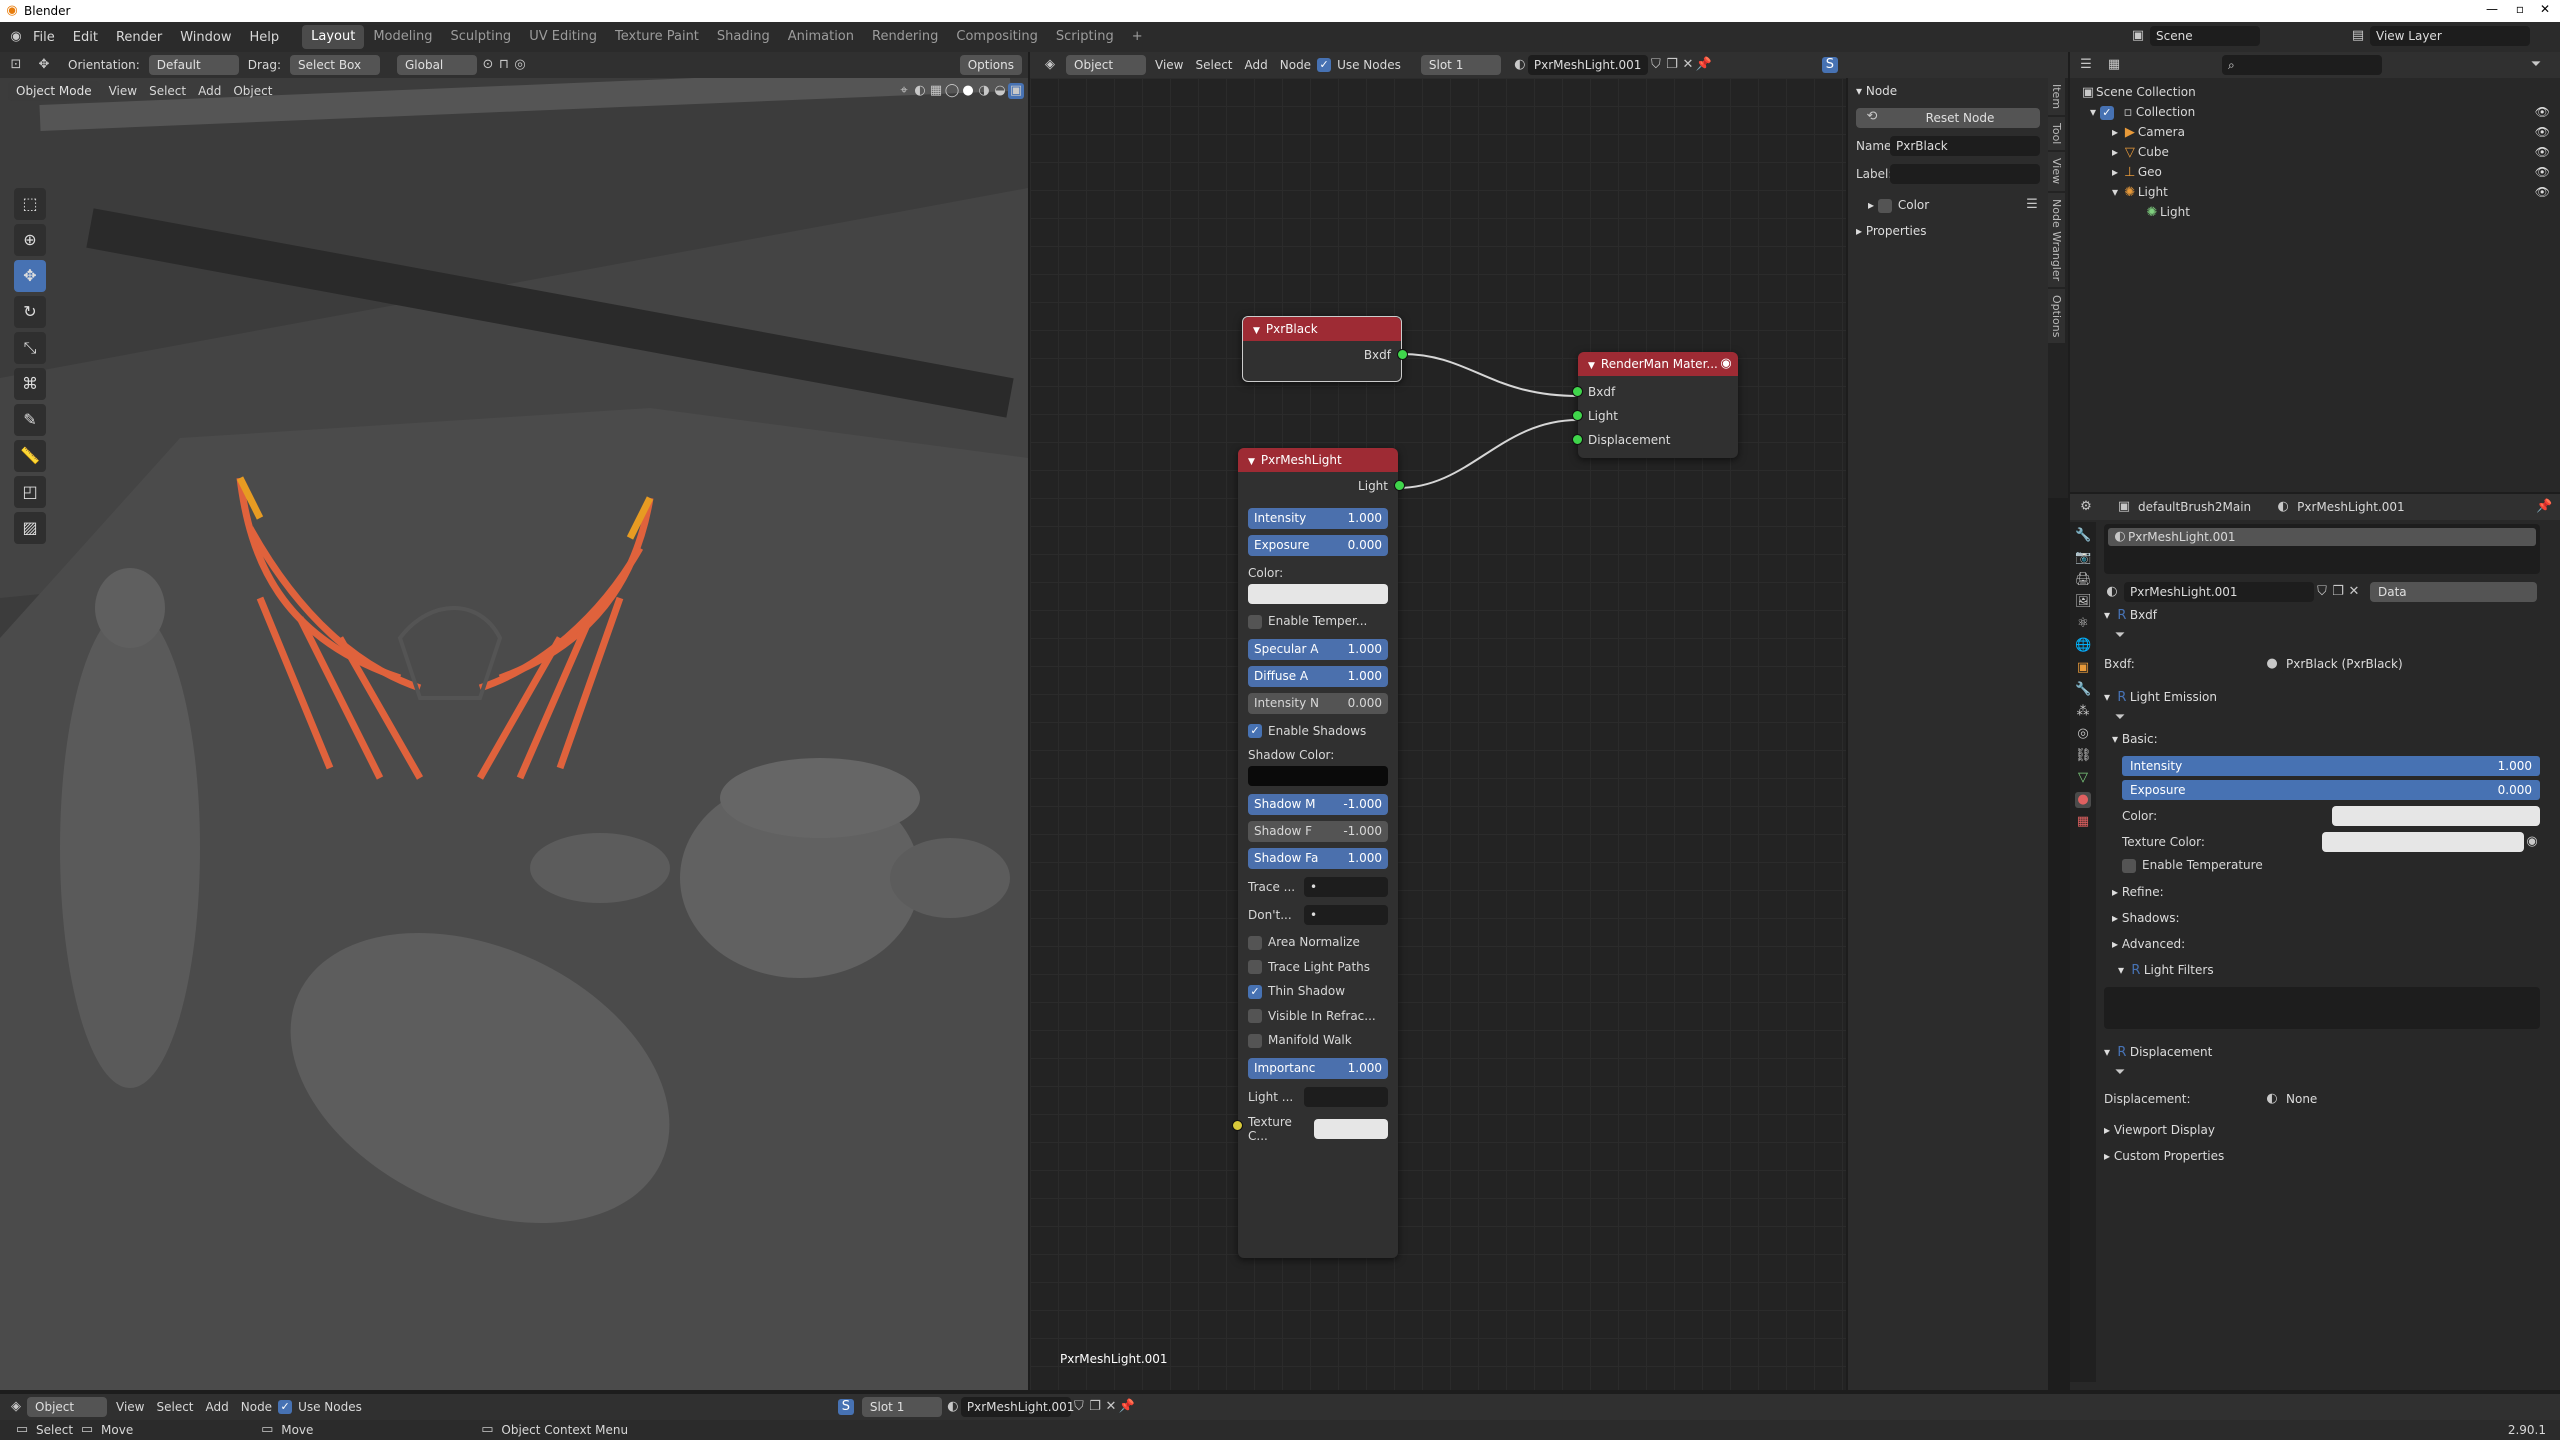 Image resolution: width=2560 pixels, height=1440 pixels. Describe the element at coordinates (2410, 664) in the screenshot. I see `bxdf-dropdown: PxrBlack (PxrBlack)` at that location.